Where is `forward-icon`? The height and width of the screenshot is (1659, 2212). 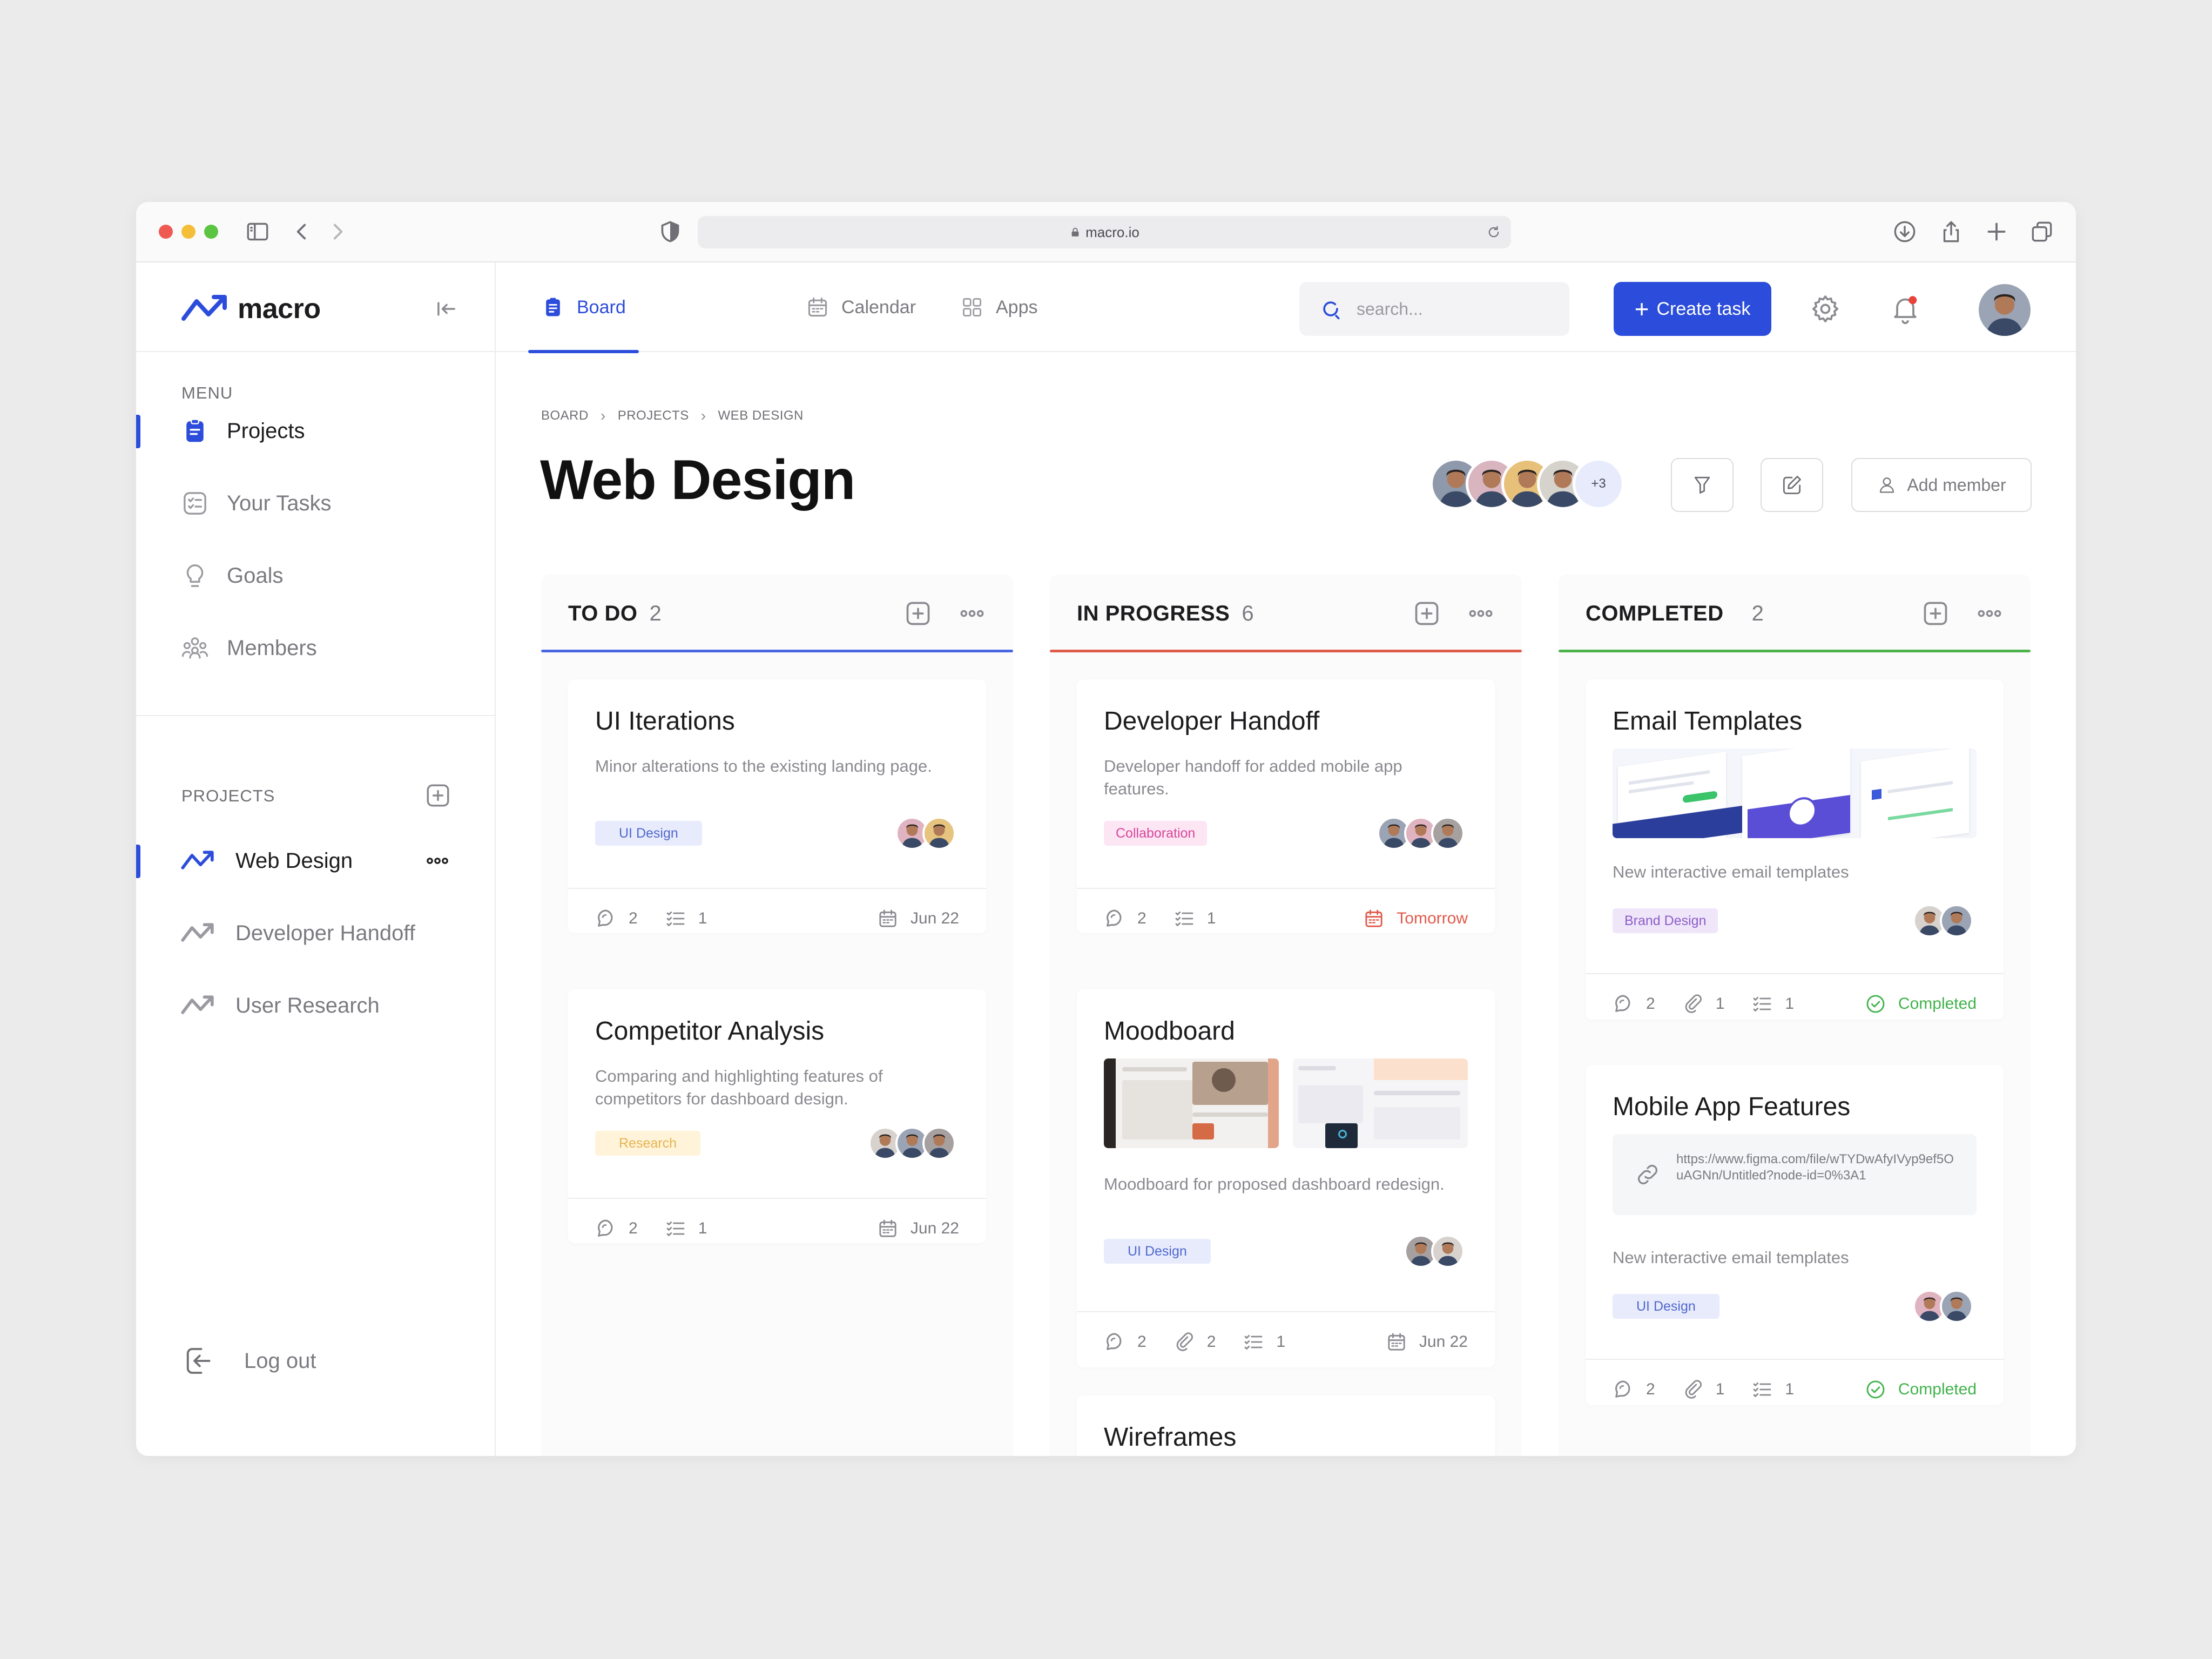
forward-icon is located at coordinates (337, 231).